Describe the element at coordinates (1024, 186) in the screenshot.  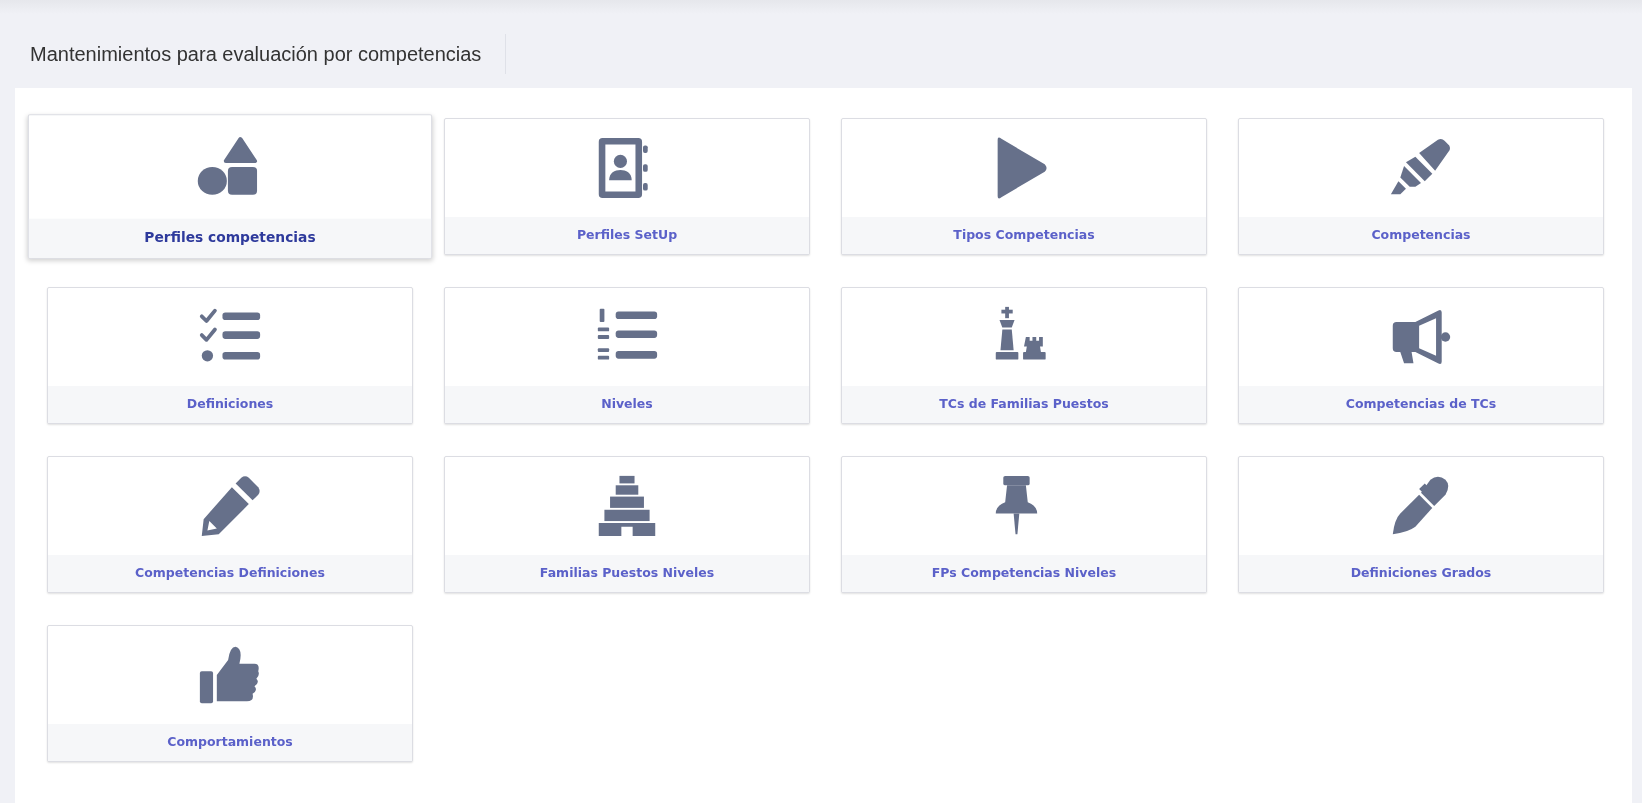
I see `menu-tile: Tipos Competencias` at that location.